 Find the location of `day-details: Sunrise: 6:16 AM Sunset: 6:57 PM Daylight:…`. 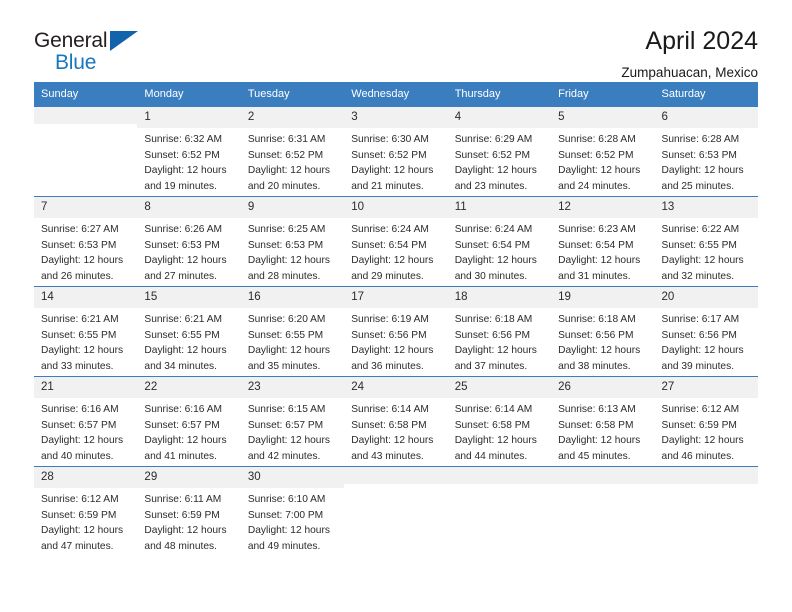

day-details: Sunrise: 6:16 AM Sunset: 6:57 PM Daylight:… is located at coordinates (188, 431).